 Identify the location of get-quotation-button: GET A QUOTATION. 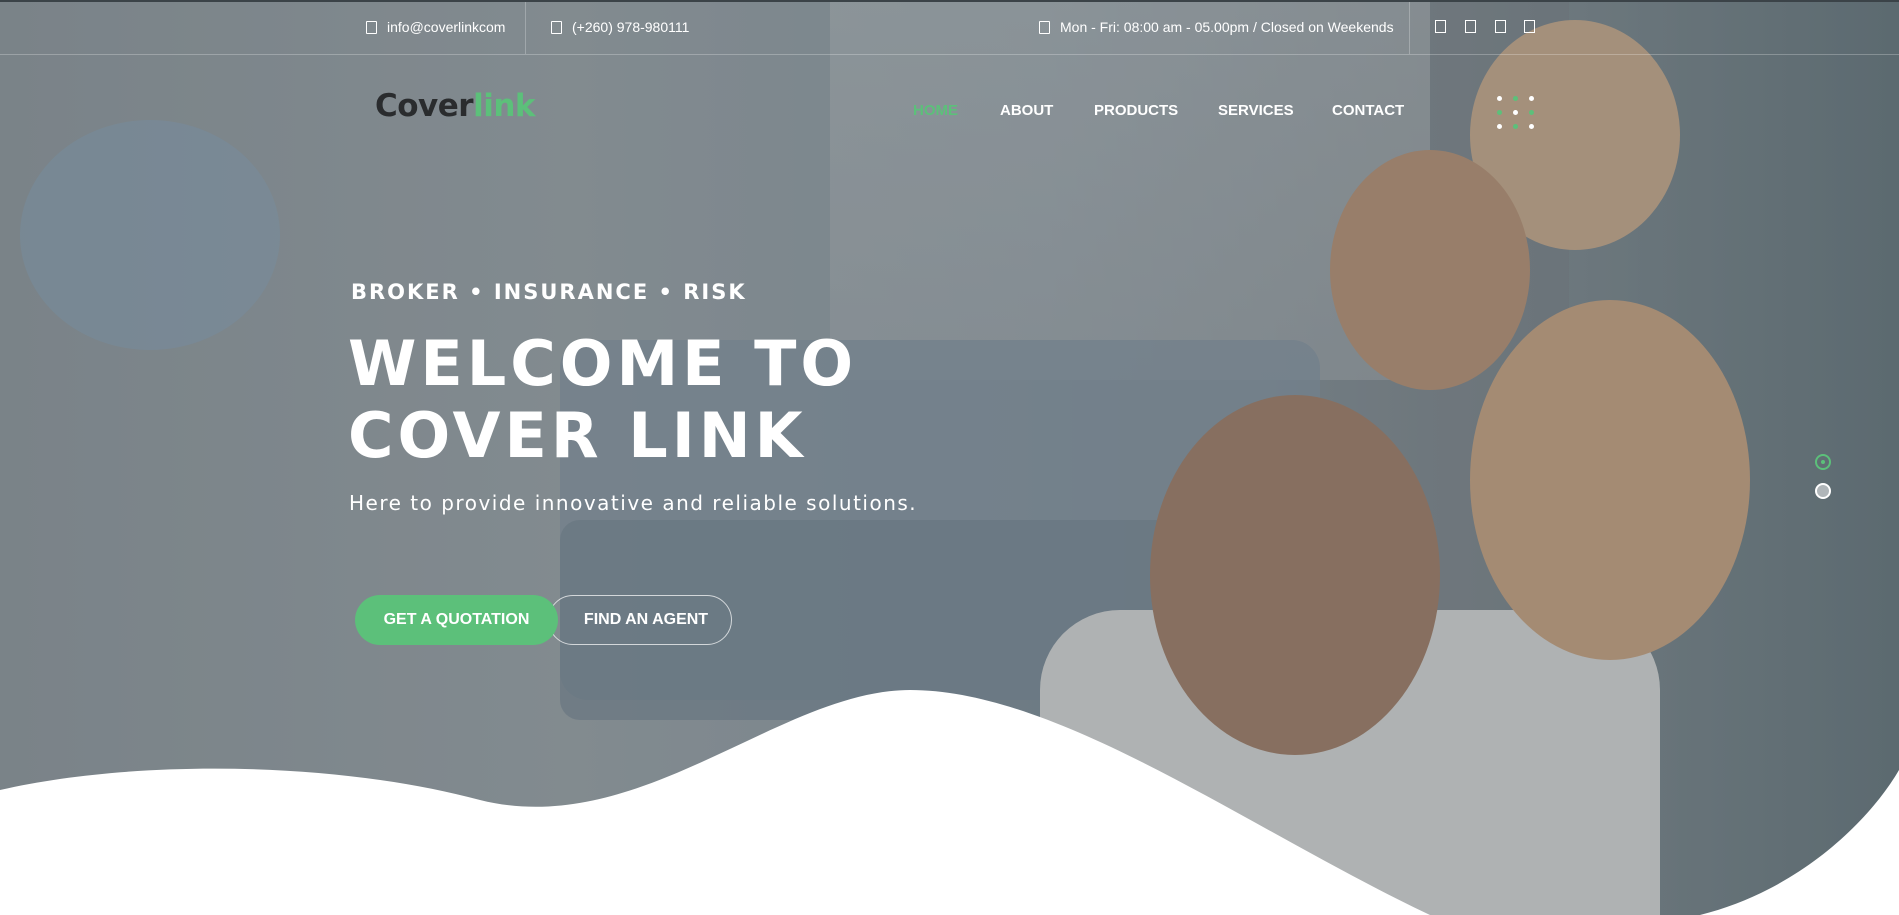
(456, 620).